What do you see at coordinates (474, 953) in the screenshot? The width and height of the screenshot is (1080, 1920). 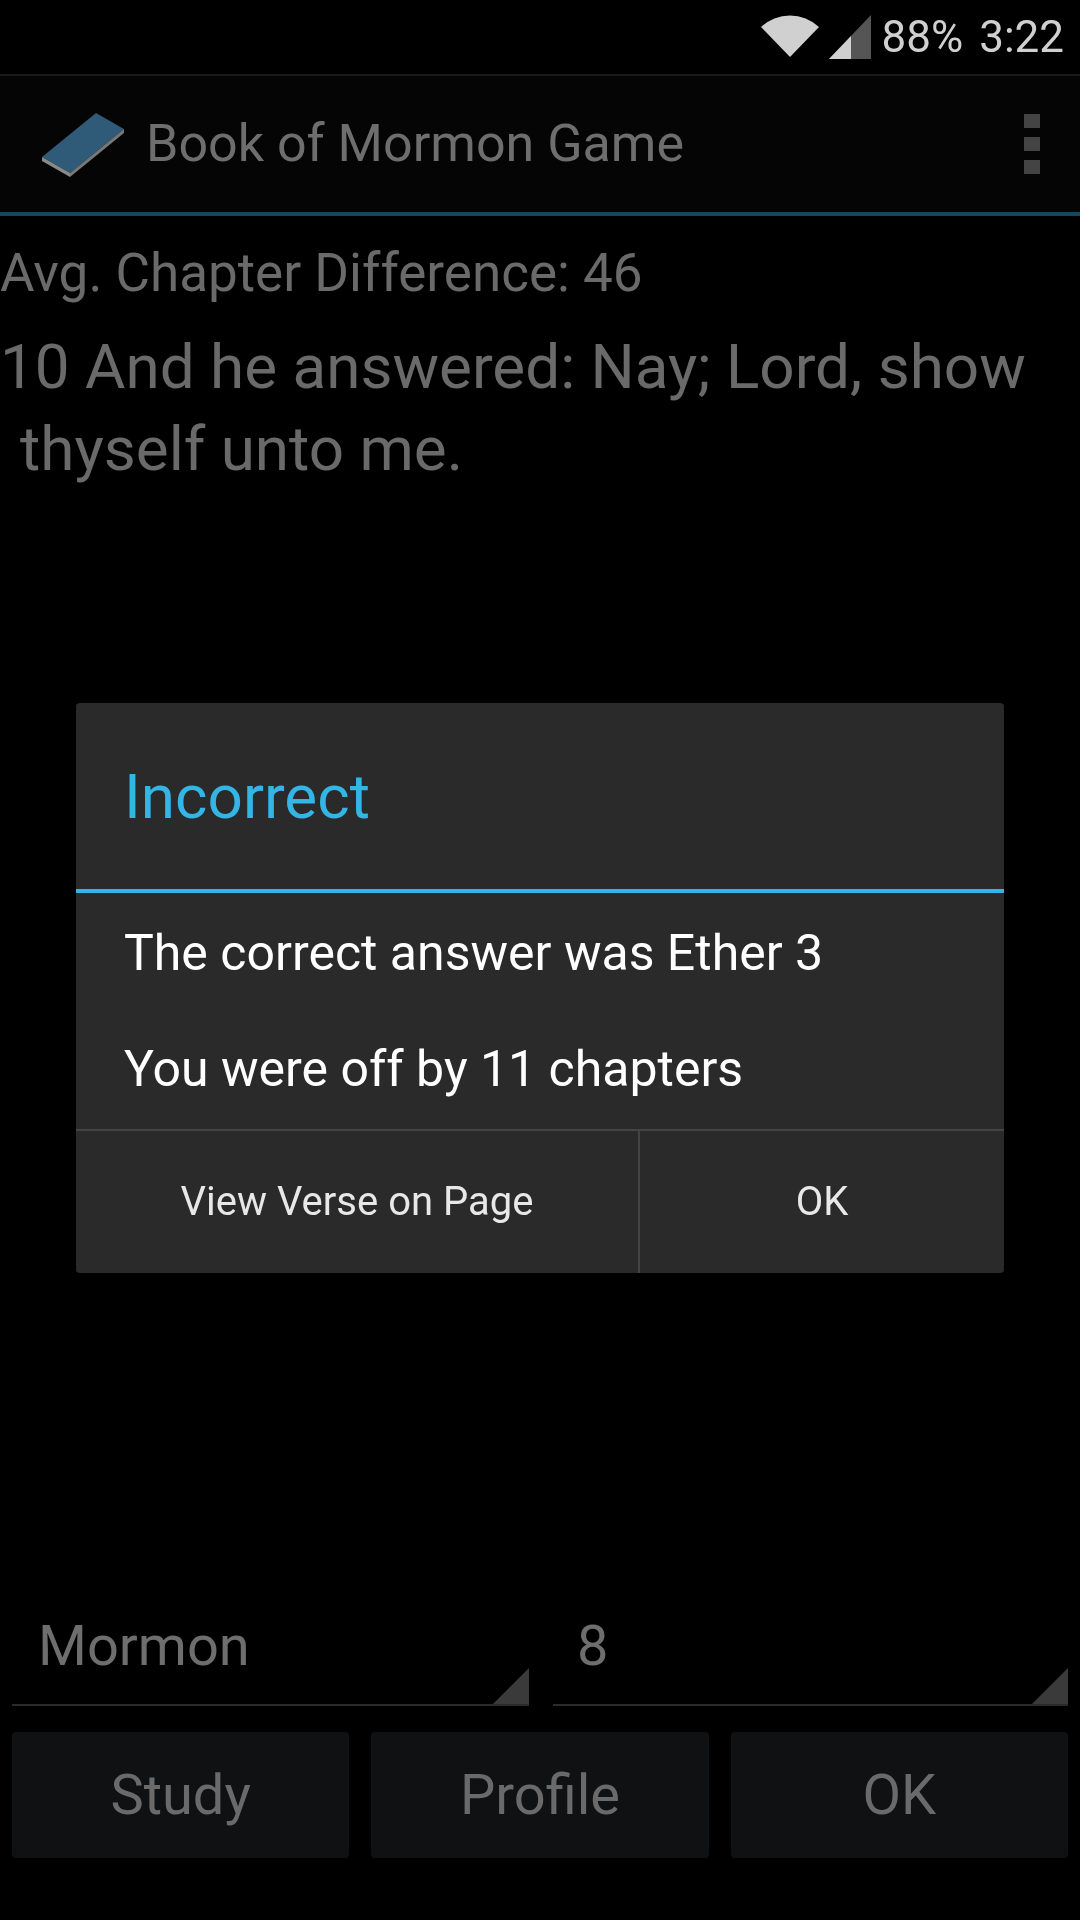 I see `dialog-message: The correct answer was Ether 3` at bounding box center [474, 953].